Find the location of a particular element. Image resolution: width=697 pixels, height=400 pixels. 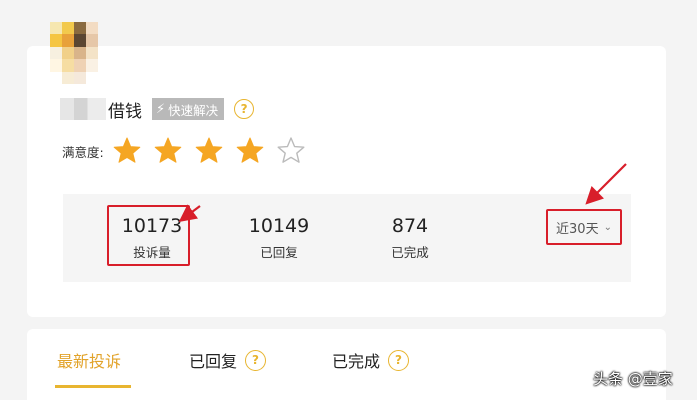

merchant-name-row: 借钱 ⚡ 快速解决 ? is located at coordinates (157, 109).